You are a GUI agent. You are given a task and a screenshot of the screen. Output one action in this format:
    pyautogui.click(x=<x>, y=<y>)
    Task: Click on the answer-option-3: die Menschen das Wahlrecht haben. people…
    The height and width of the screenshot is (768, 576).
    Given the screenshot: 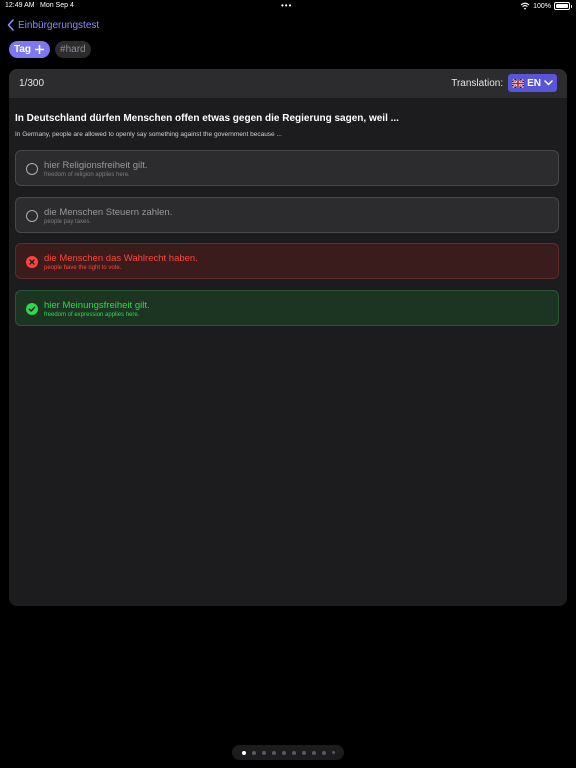 What is the action you would take?
    pyautogui.click(x=287, y=261)
    